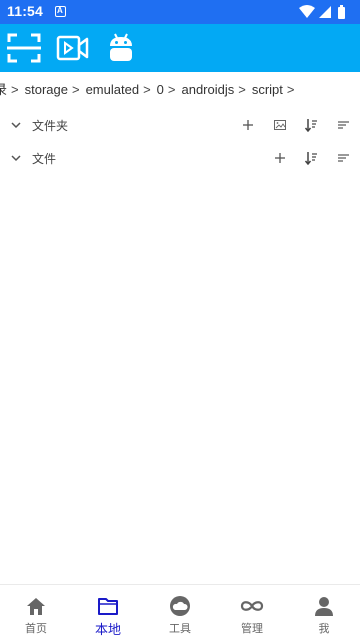 This screenshot has width=360, height=642. What do you see at coordinates (108, 606) in the screenshot?
I see `folder-icon` at bounding box center [108, 606].